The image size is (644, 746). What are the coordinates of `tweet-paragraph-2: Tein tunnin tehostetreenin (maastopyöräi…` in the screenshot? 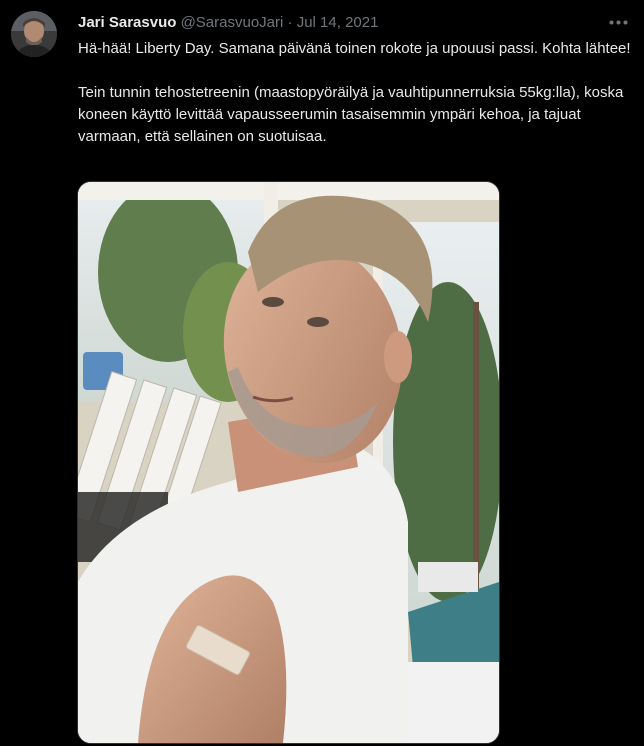 It's located at (351, 114).